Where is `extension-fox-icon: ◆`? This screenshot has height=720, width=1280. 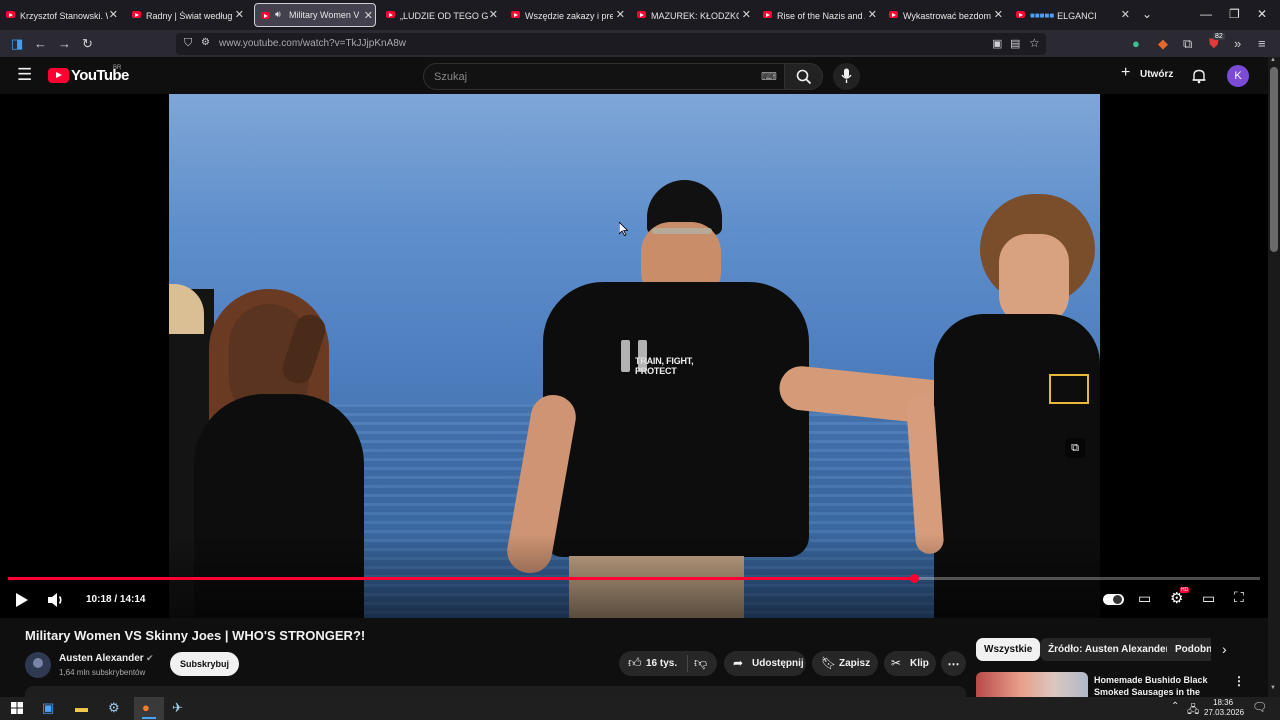
extension-fox-icon: ◆ is located at coordinates (1163, 44).